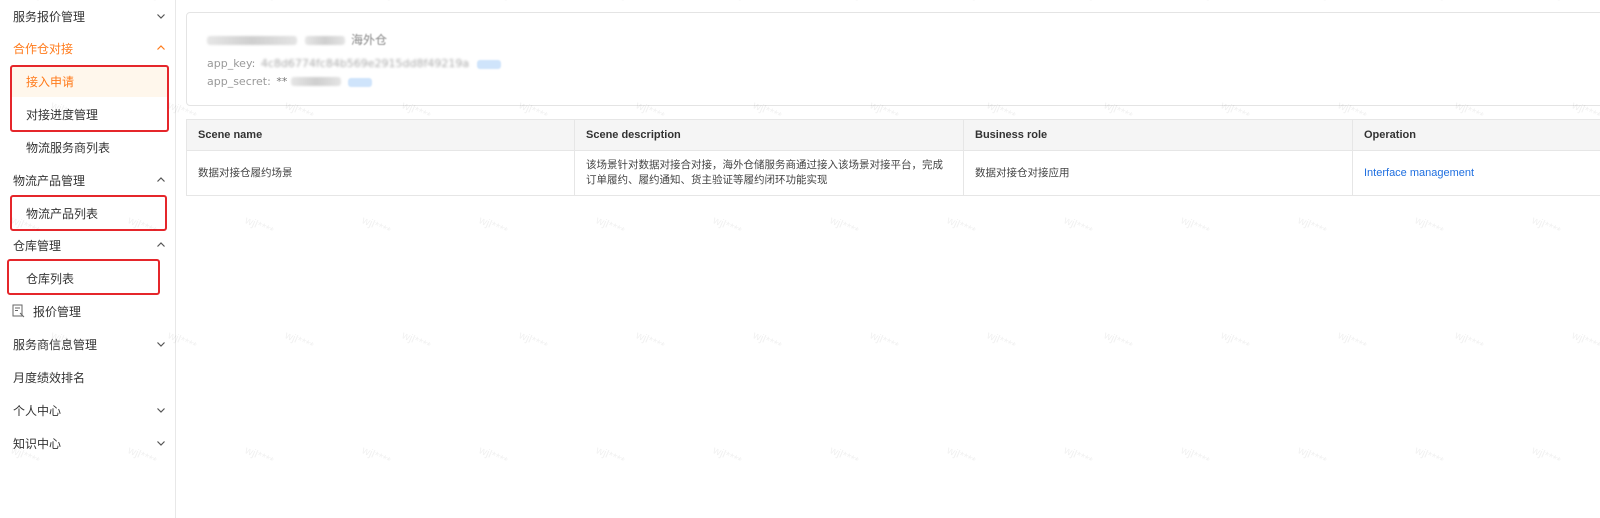  I want to click on sidebar-item-label: 物流服务商列表, so click(68, 147).